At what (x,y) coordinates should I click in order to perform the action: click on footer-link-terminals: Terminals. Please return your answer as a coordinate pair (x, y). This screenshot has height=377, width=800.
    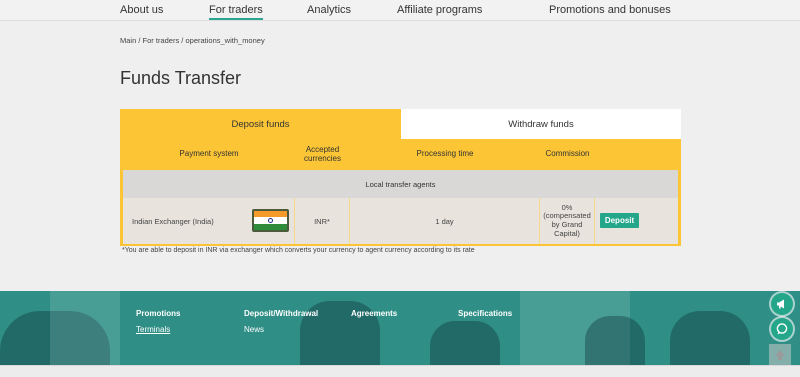
    Looking at the image, I should click on (153, 329).